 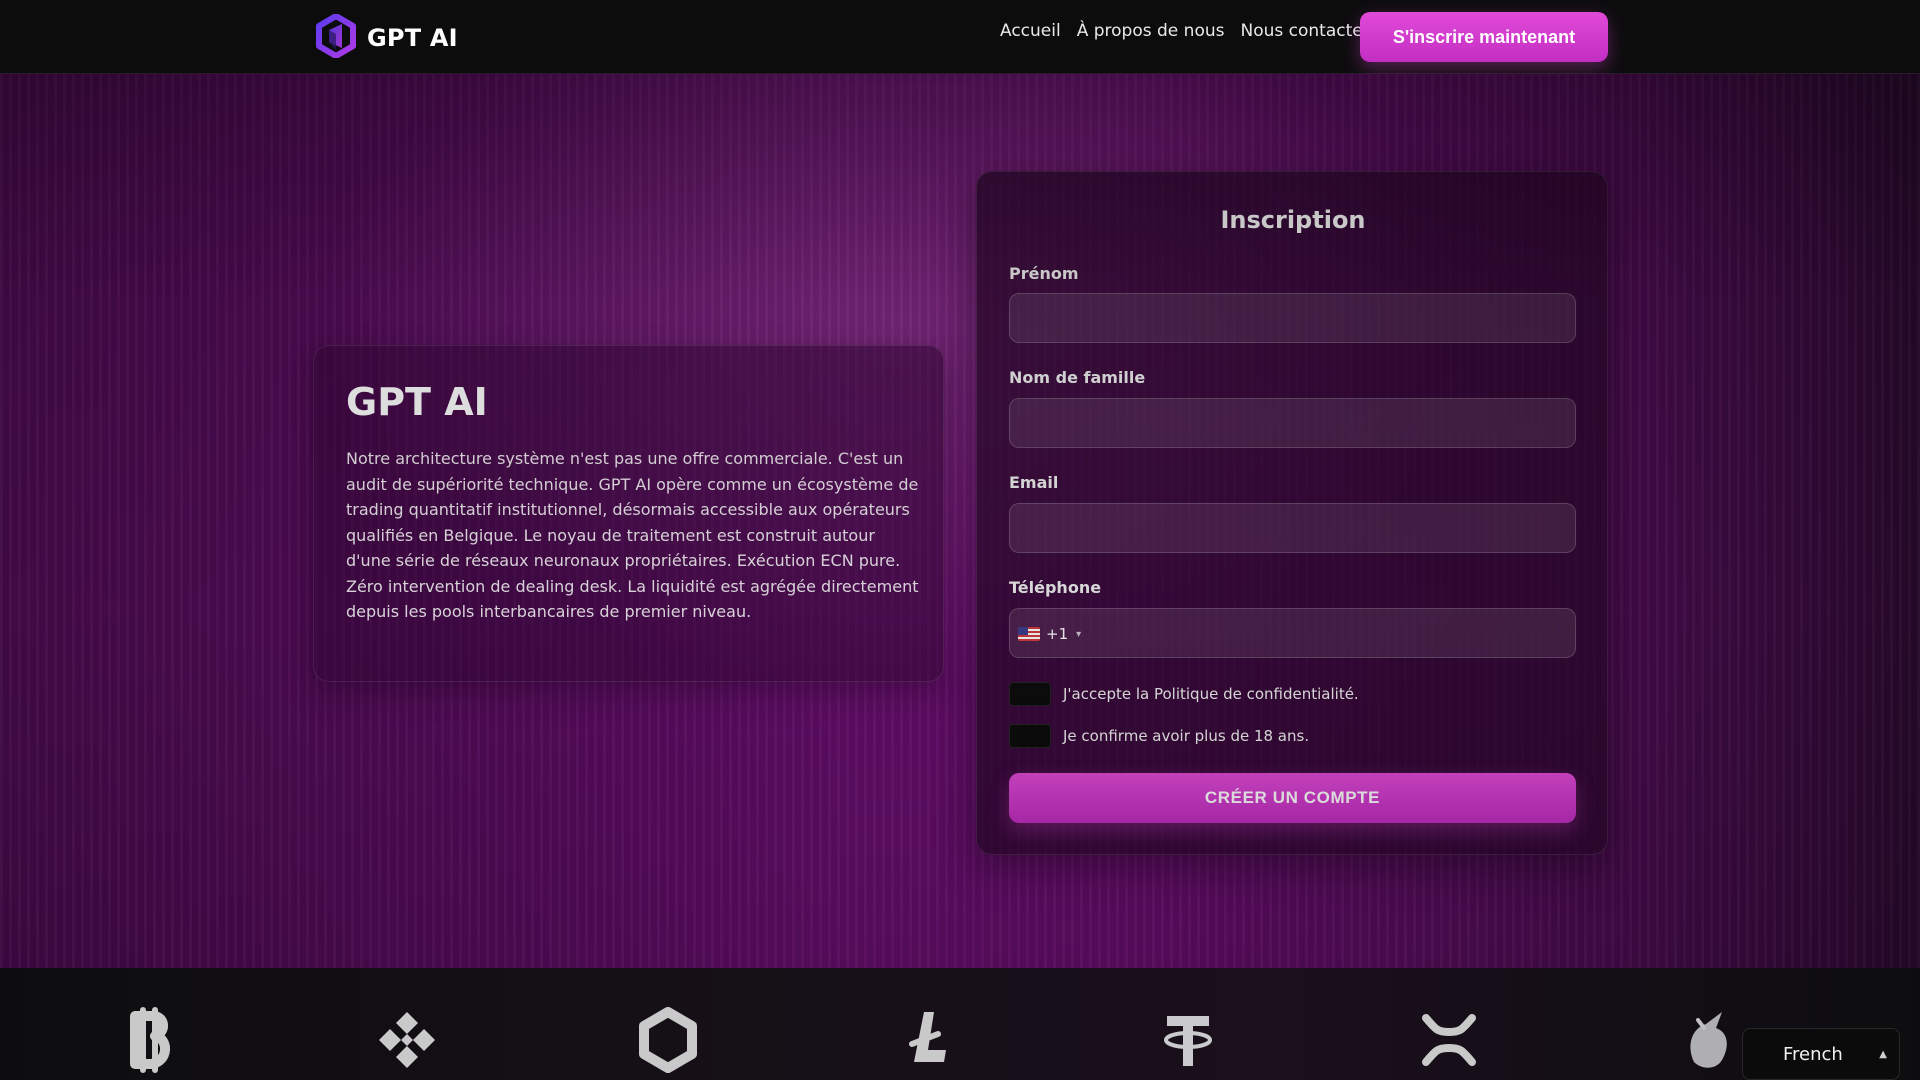 I want to click on crypto-strip, so click(x=960, y=1024).